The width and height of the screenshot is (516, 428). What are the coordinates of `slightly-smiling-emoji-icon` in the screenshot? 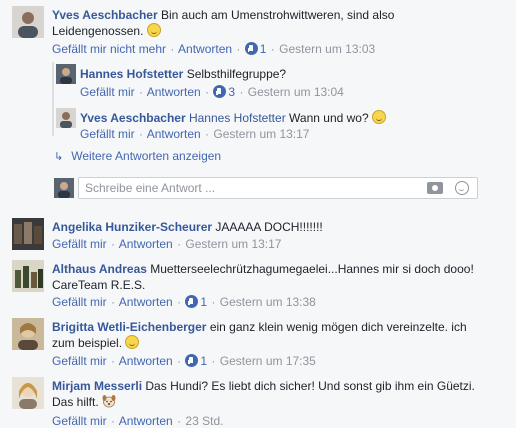 It's located at (132, 342).